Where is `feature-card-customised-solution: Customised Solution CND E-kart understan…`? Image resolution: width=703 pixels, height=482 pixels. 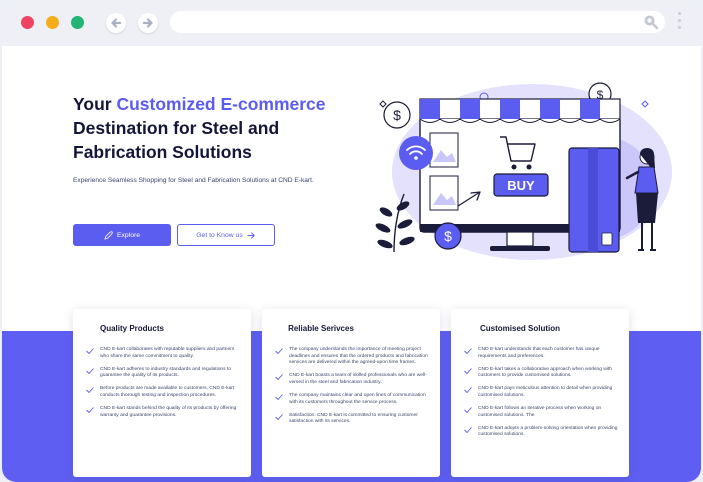
feature-card-customised-solution: Customised Solution CND E-kart understan… is located at coordinates (540, 393).